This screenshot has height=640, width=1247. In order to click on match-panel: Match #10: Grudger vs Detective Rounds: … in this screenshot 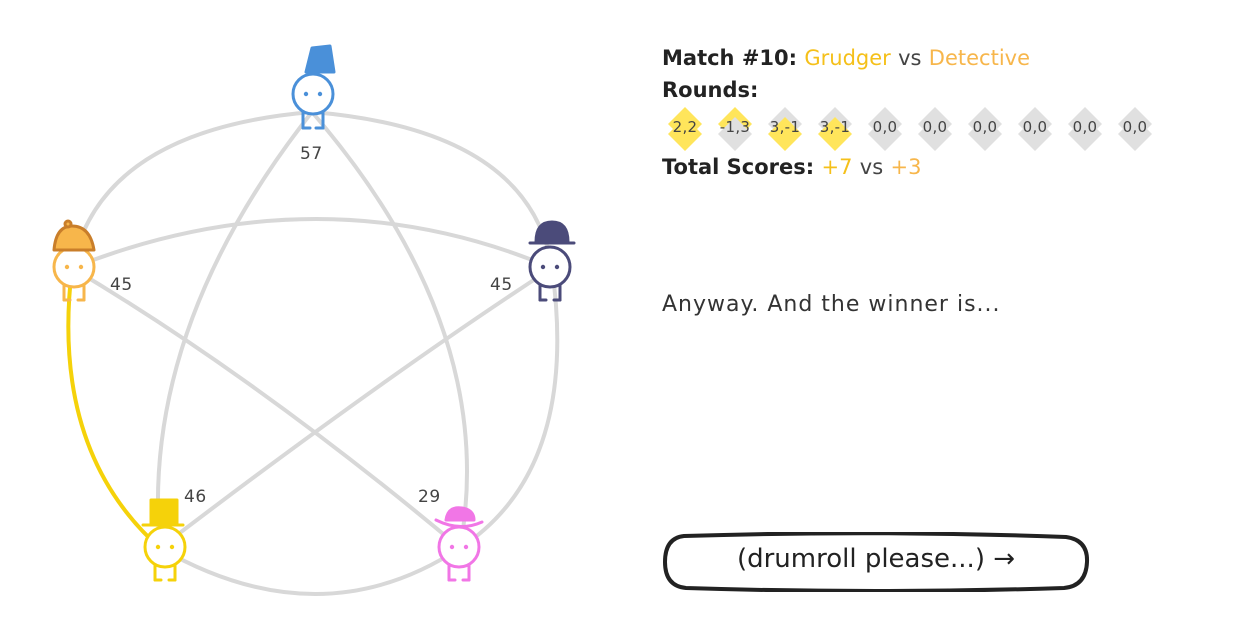, I will do `click(942, 112)`.